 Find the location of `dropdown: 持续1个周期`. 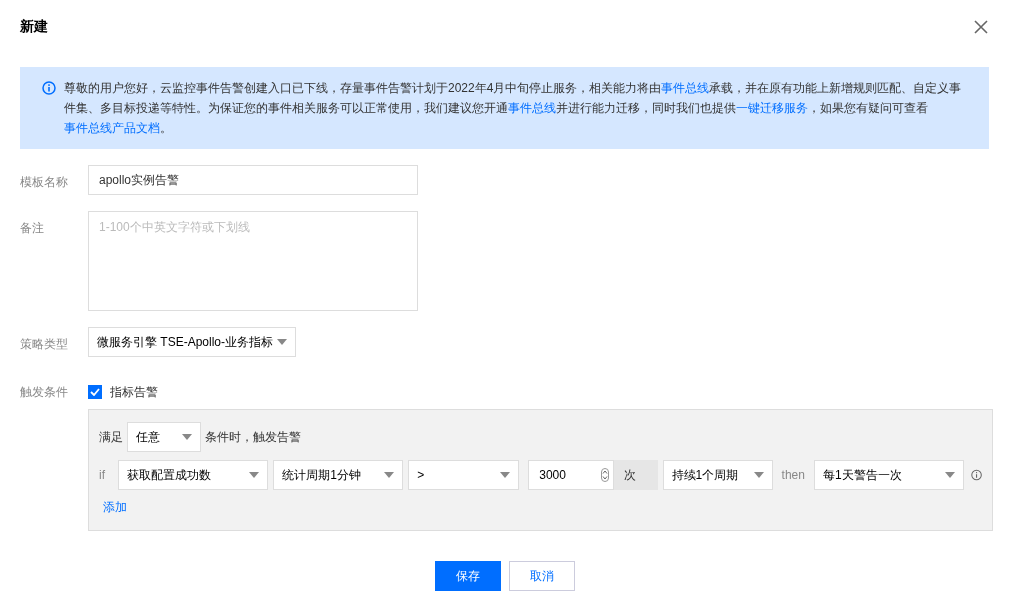

dropdown: 持续1个周期 is located at coordinates (717, 475).